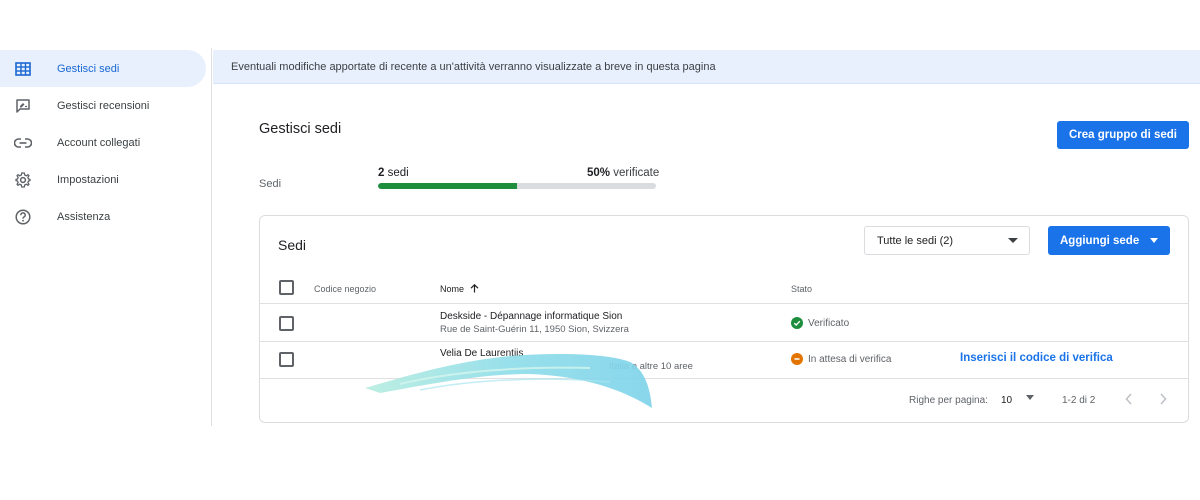 The image size is (1200, 500). I want to click on status-text: In attesa di verifica, so click(850, 359).